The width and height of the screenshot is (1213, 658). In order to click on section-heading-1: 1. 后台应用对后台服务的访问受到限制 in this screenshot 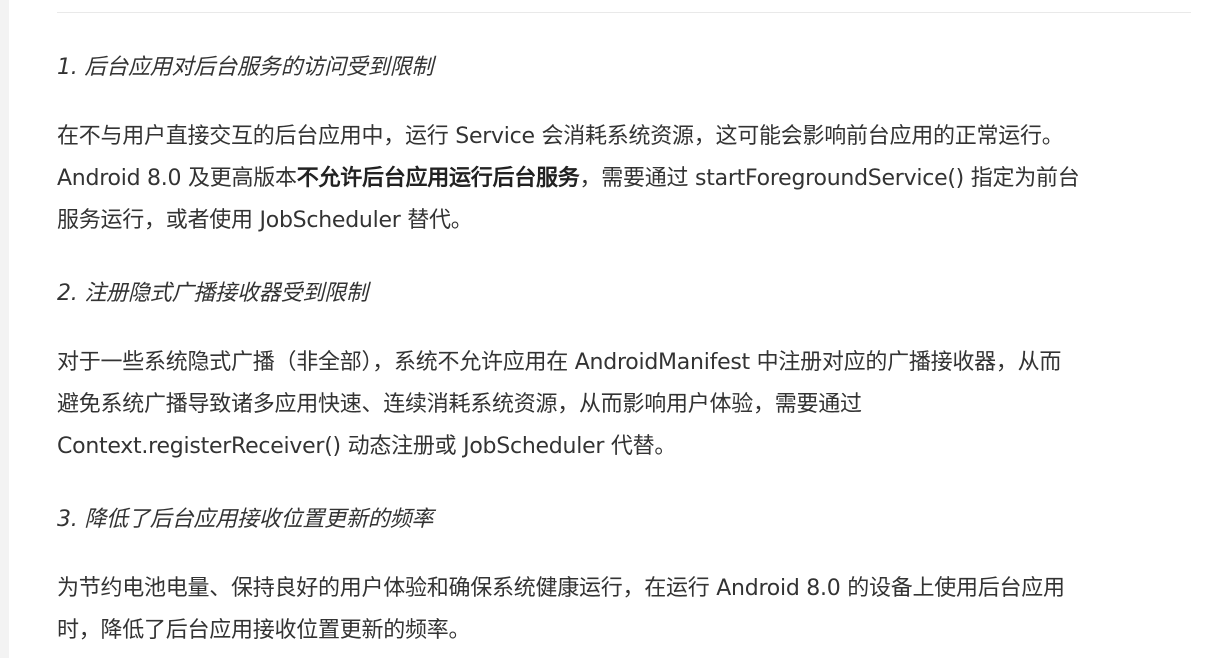, I will do `click(245, 67)`.